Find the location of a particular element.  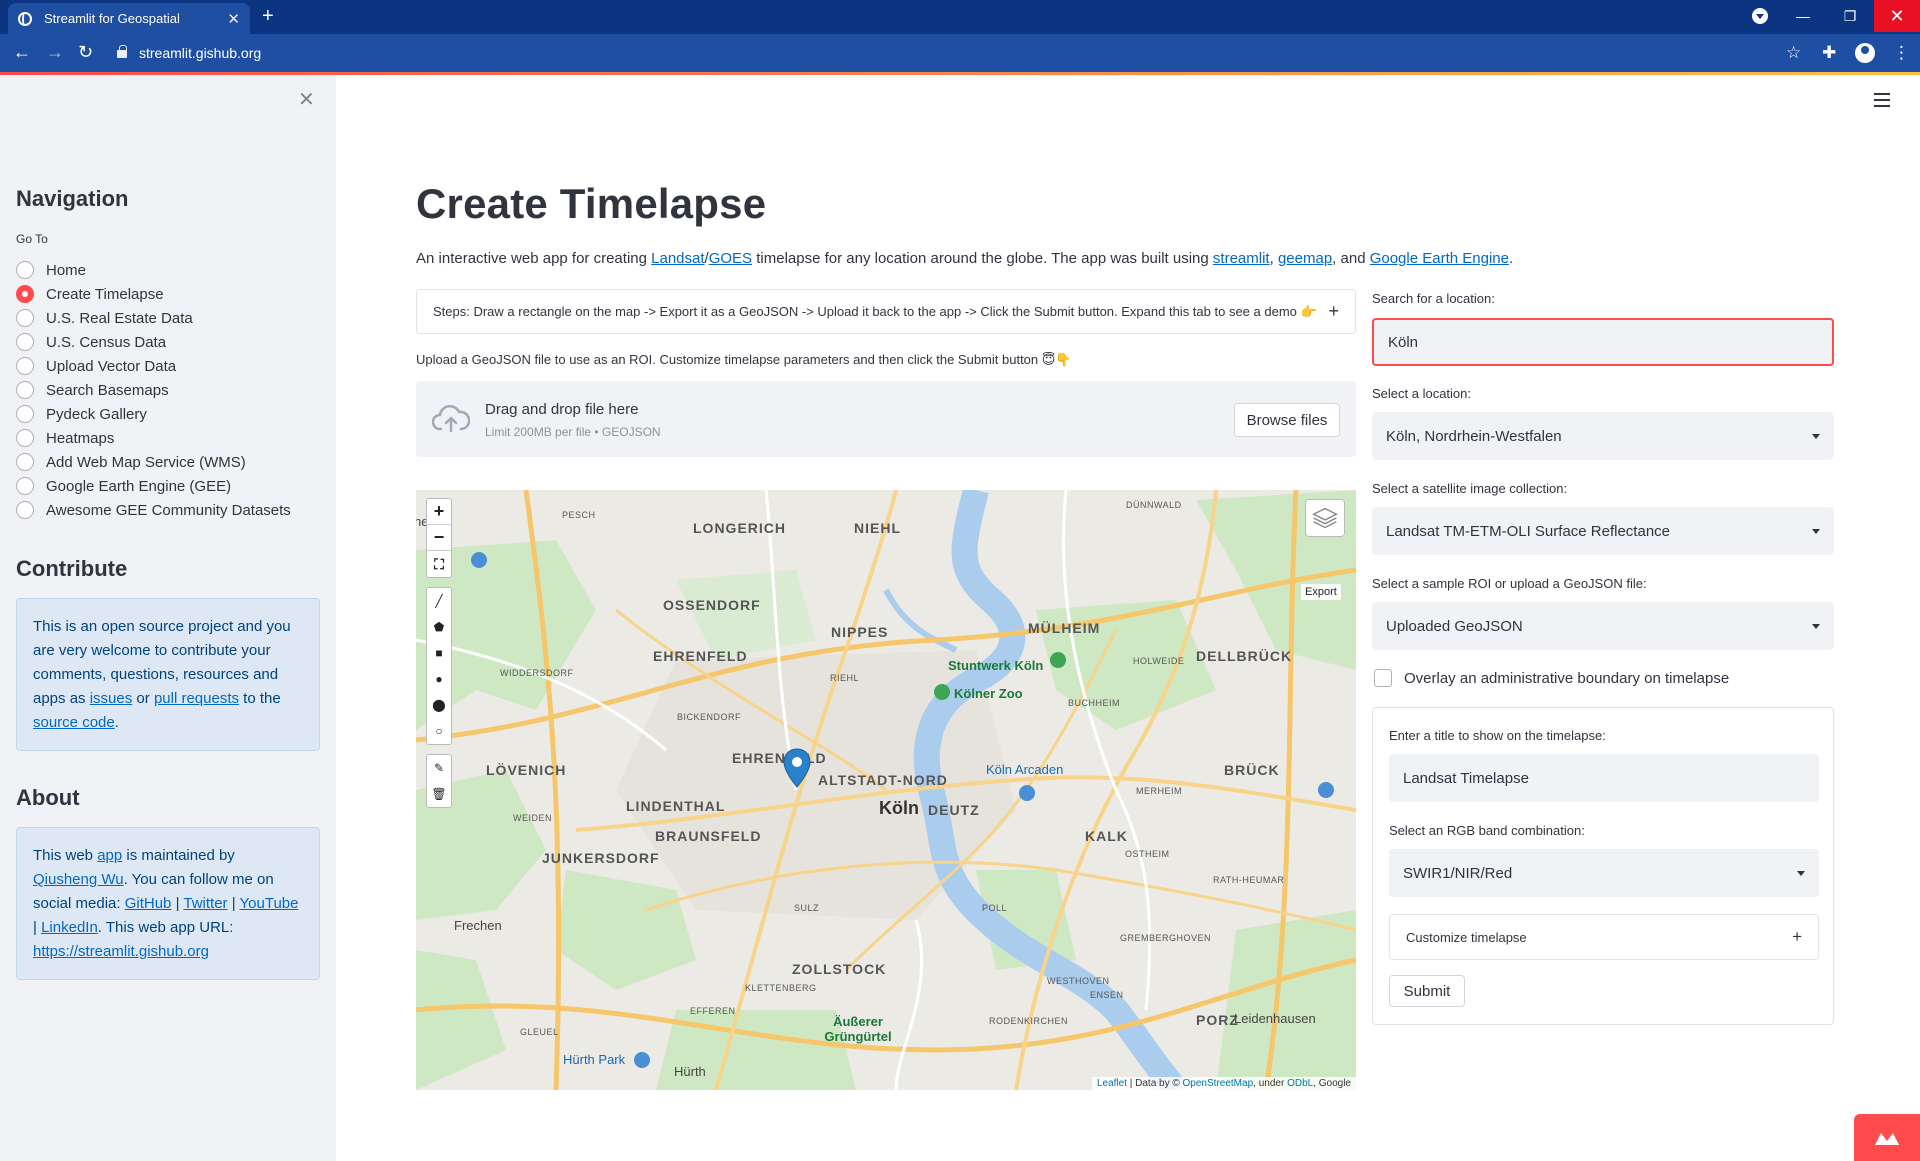

nav-radio-item: Upload Vector Data is located at coordinates (153, 366).